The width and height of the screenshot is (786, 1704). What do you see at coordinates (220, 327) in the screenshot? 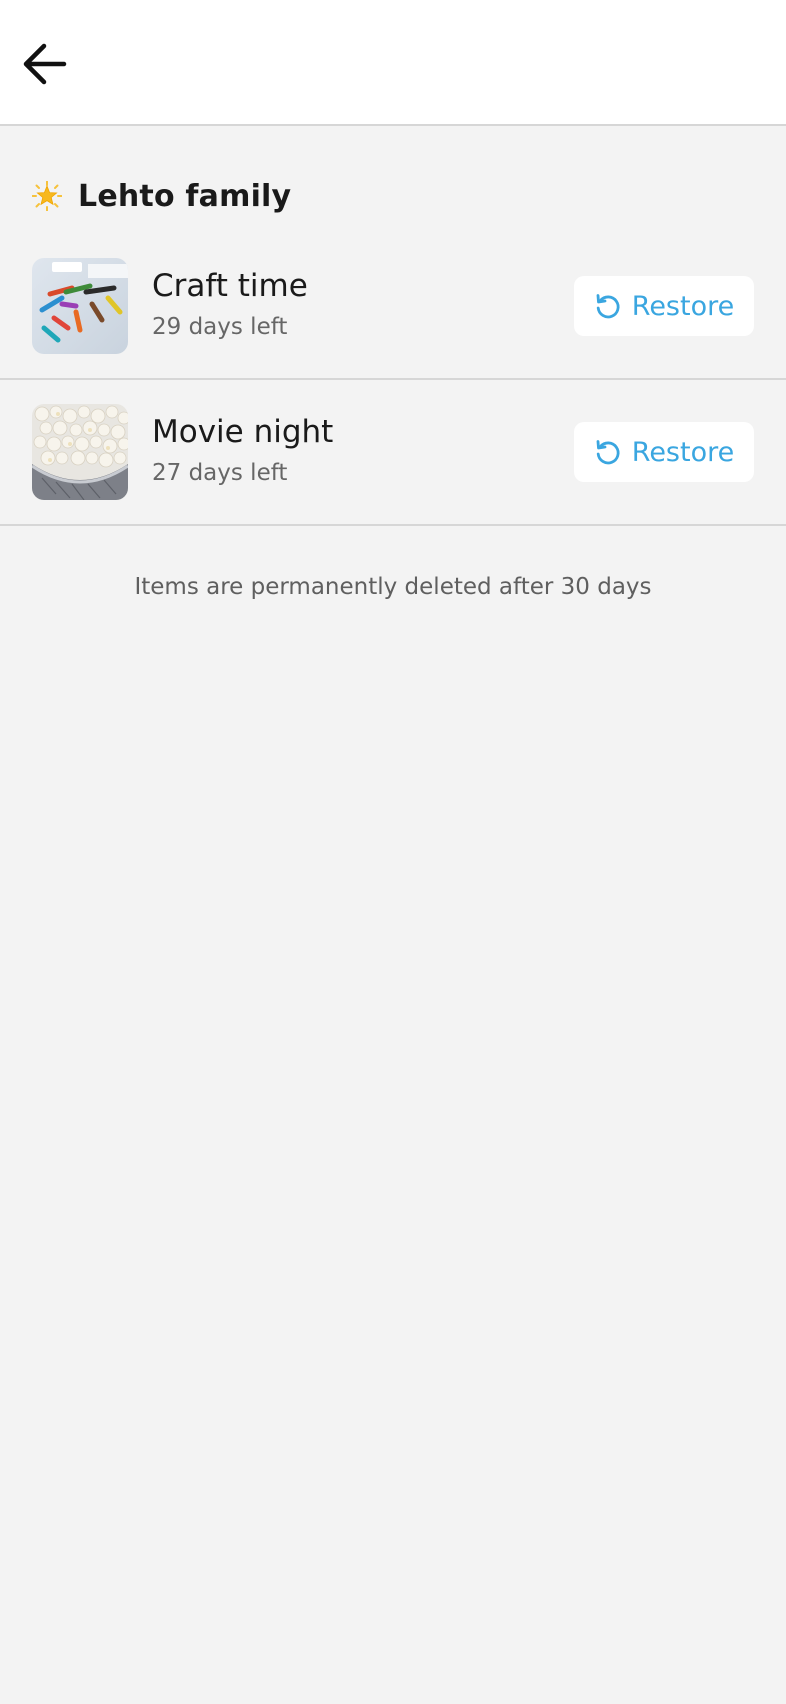
I see `days-left-label: 29 days left` at bounding box center [220, 327].